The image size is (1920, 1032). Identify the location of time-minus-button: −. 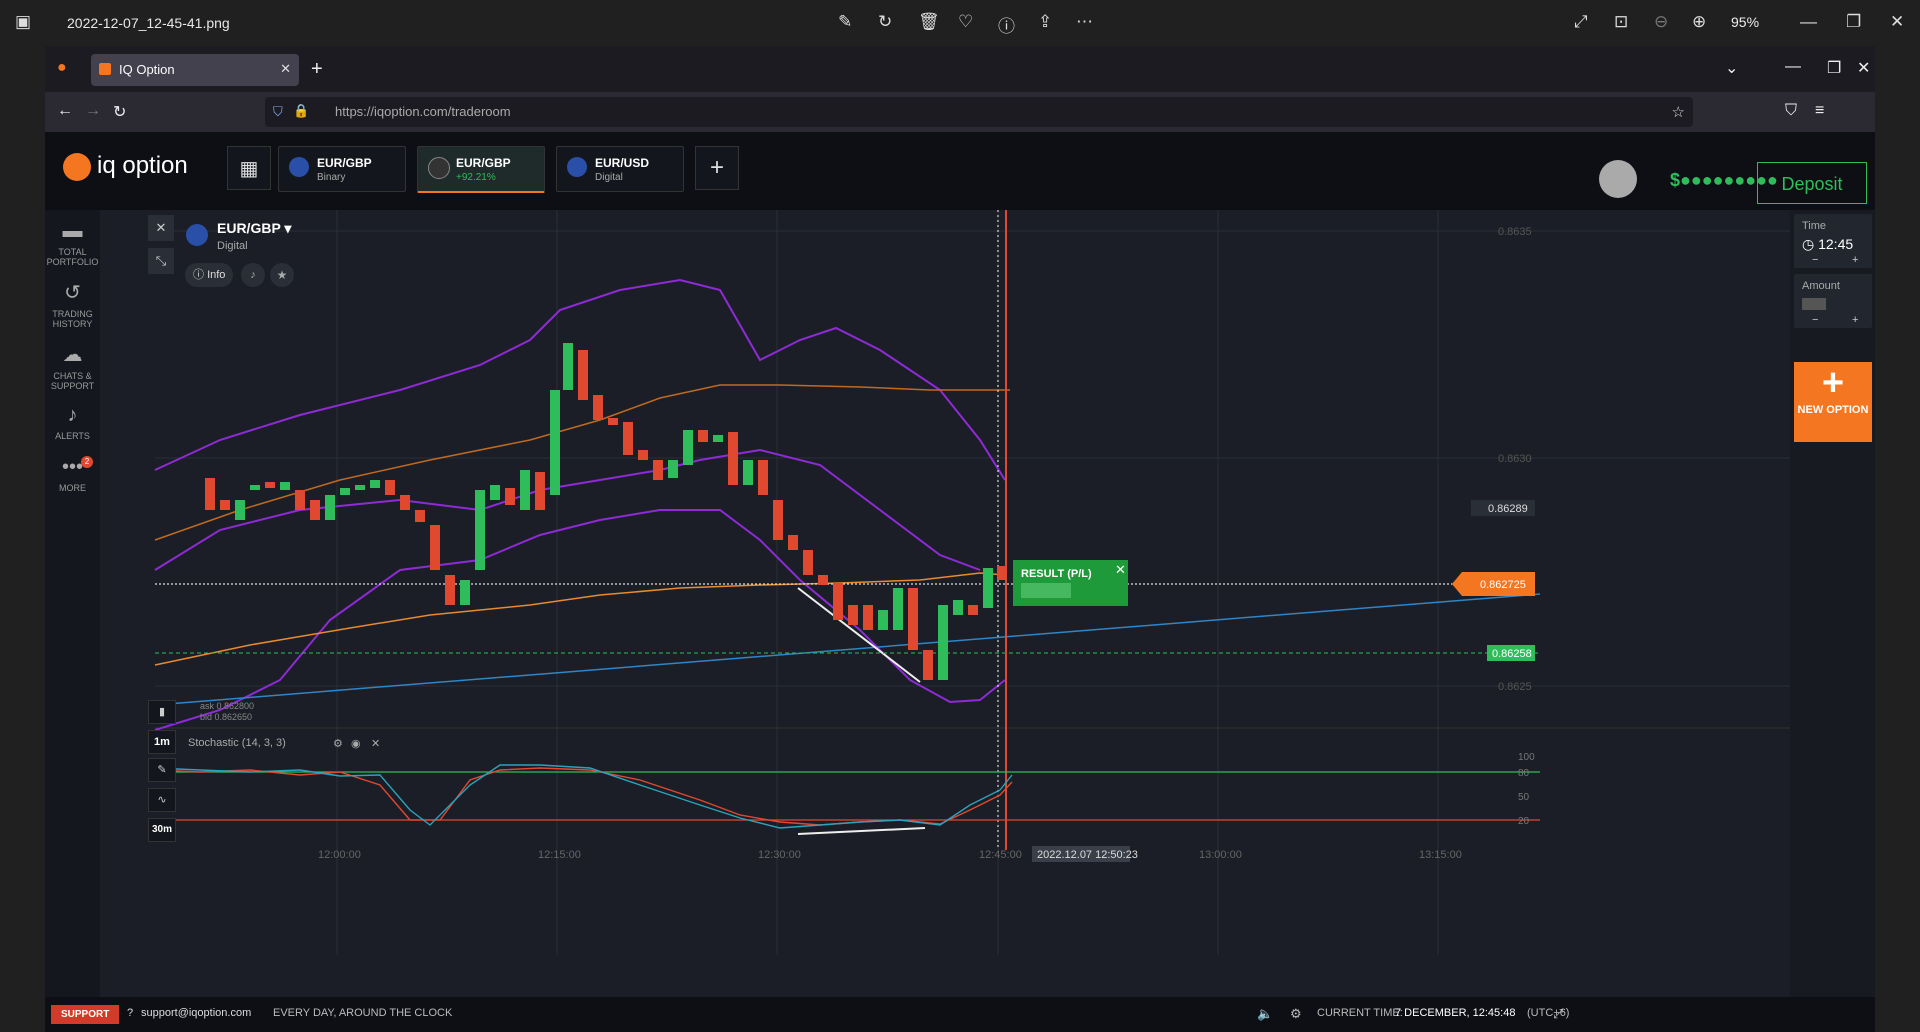
(1815, 260).